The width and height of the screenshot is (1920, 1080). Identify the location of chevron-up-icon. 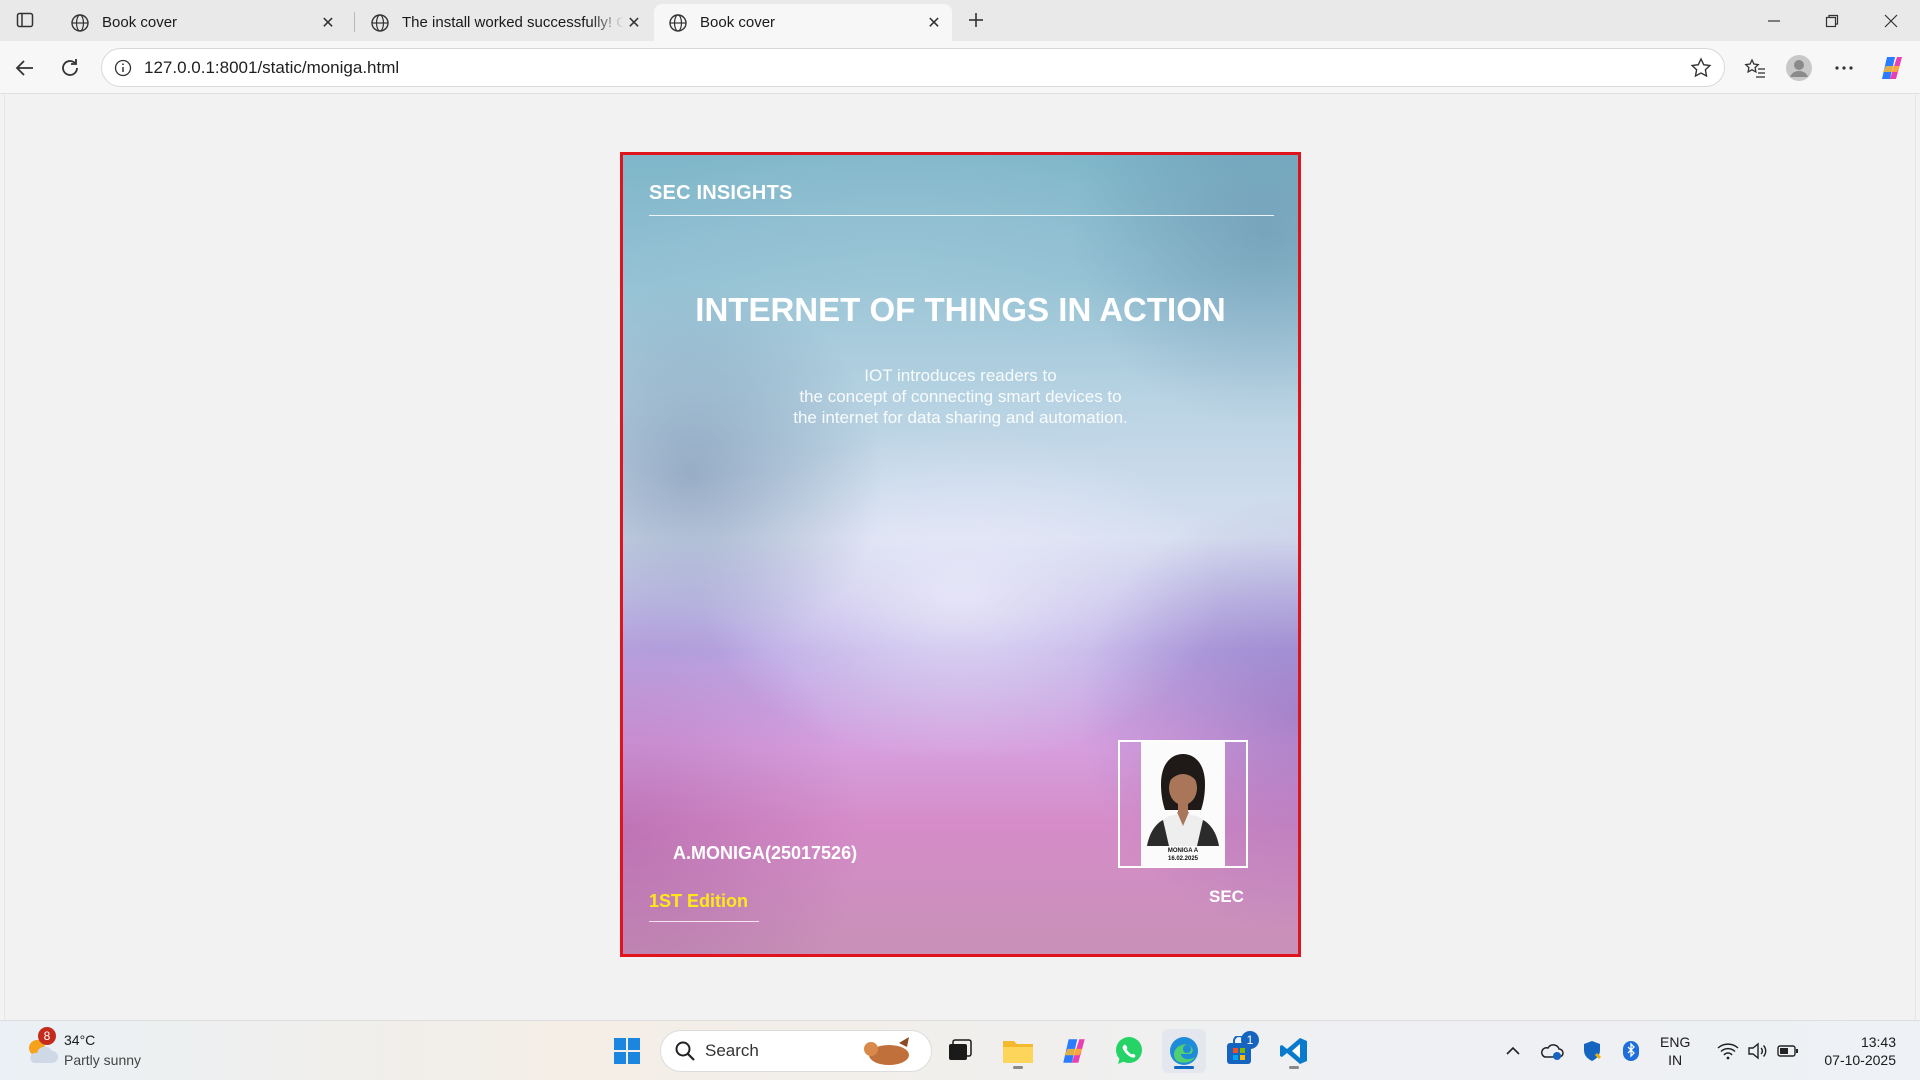
(1513, 1050).